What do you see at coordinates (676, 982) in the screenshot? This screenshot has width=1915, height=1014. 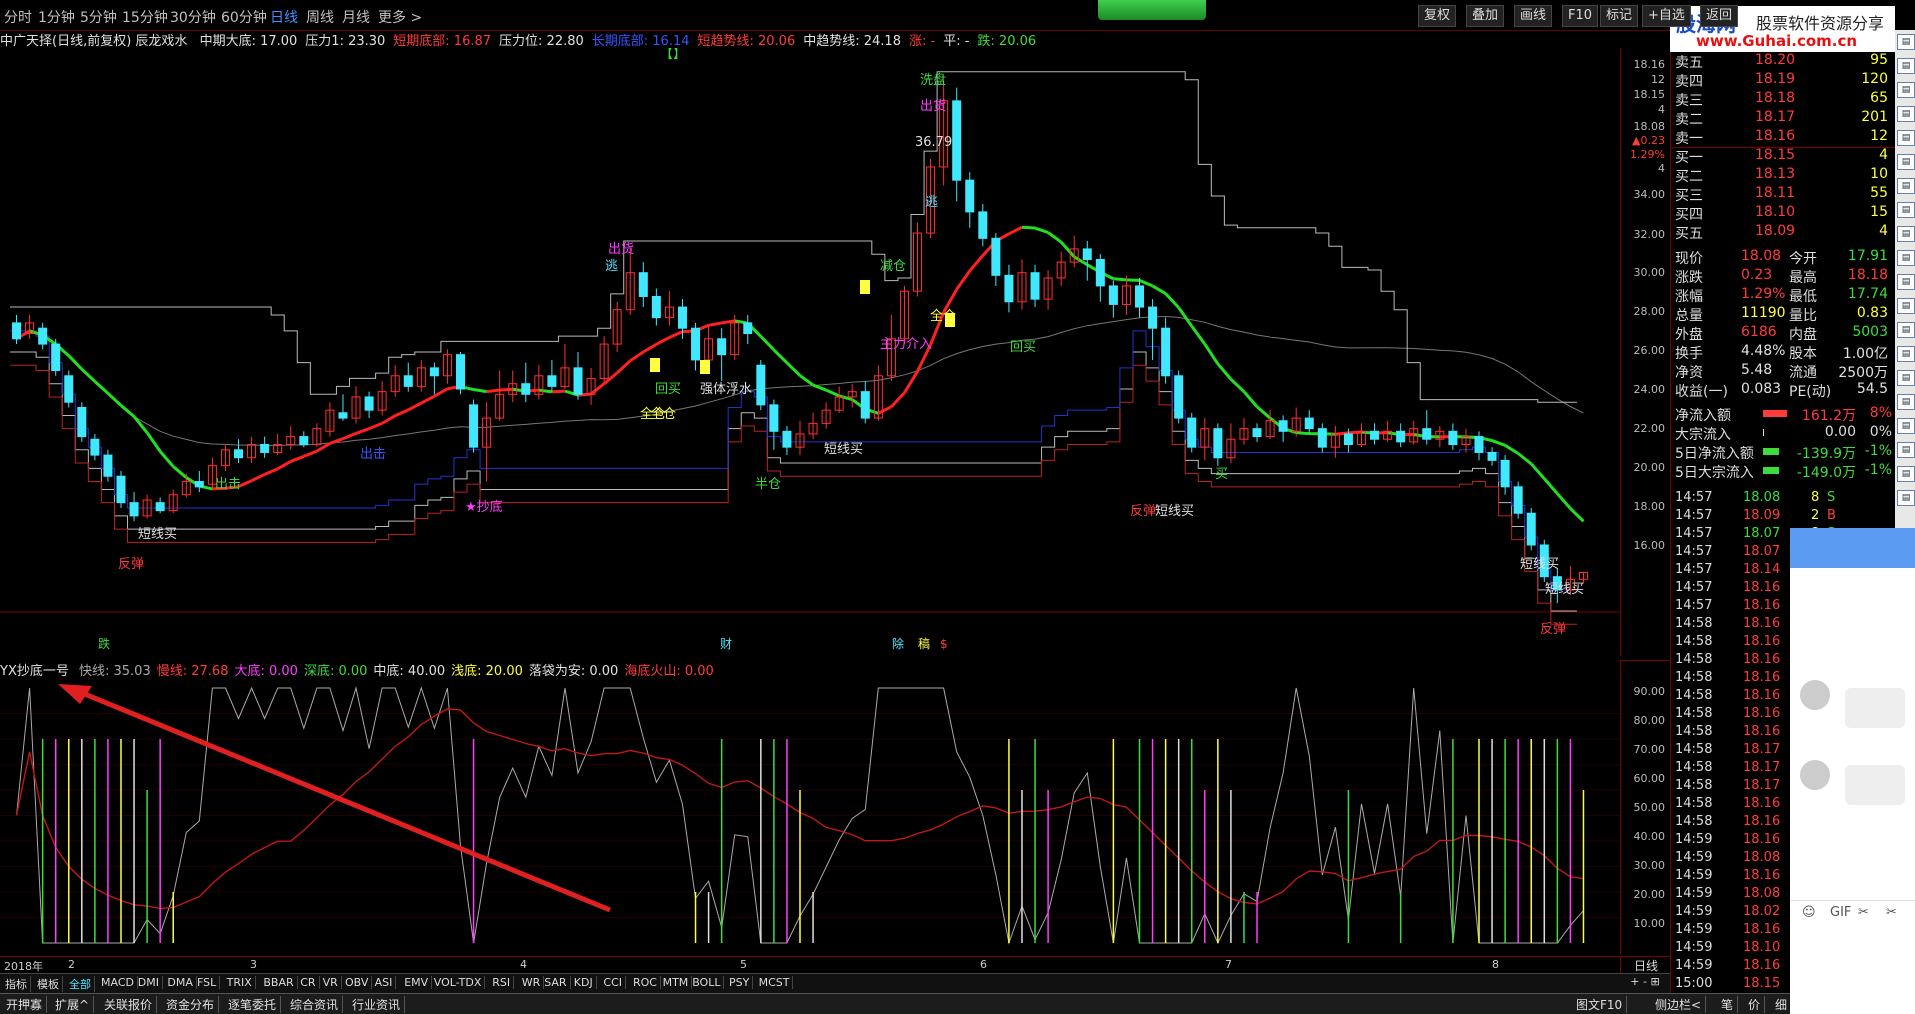 I see `indicator-tab: MTM` at bounding box center [676, 982].